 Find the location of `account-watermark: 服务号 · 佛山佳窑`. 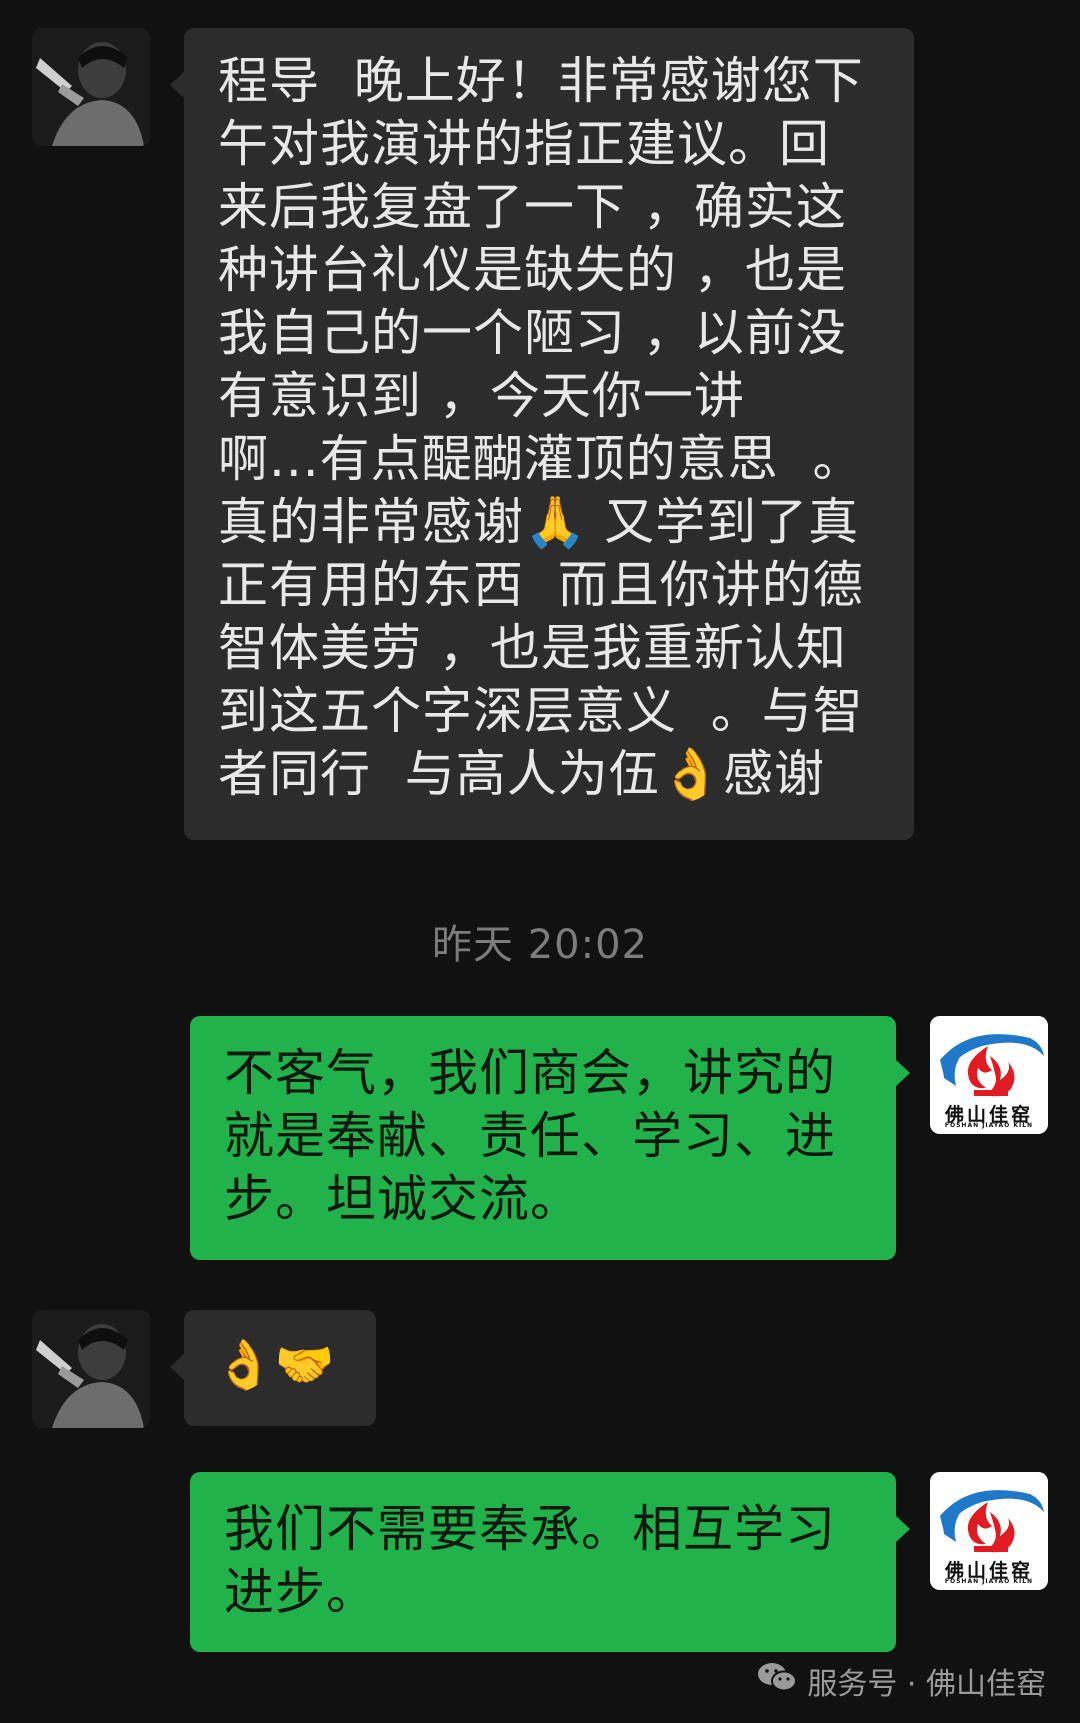

account-watermark: 服务号 · 佛山佳窑 is located at coordinates (901, 1681).